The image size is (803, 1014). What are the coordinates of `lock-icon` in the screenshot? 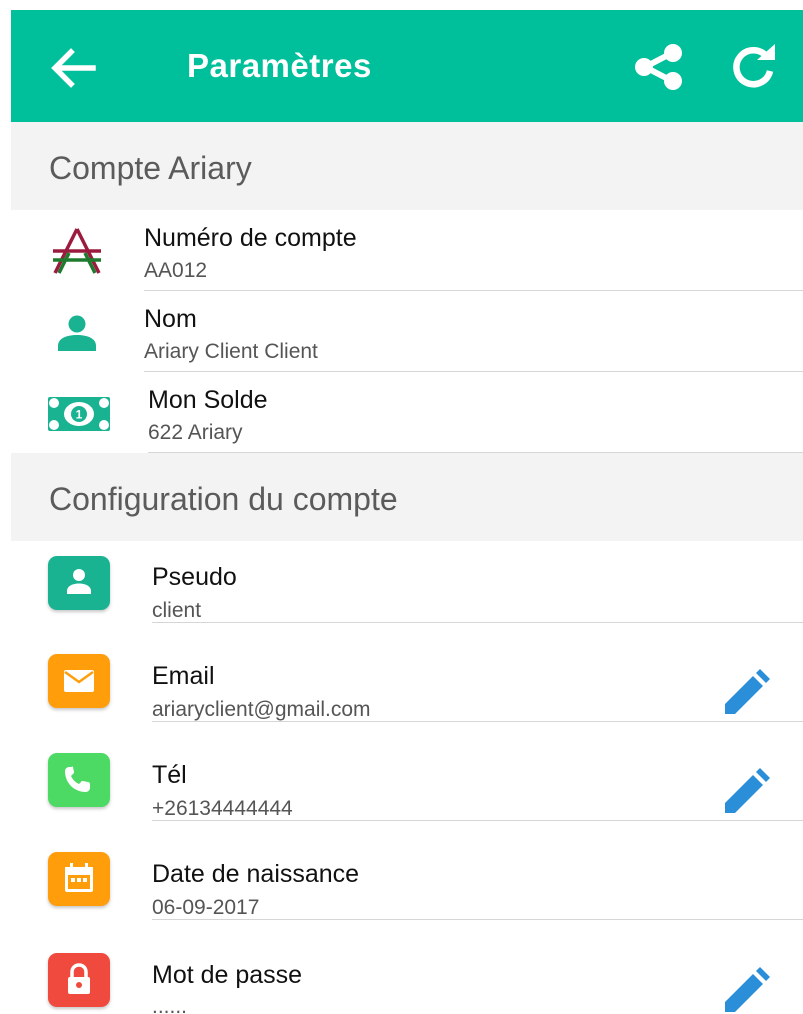 It's located at (79, 978).